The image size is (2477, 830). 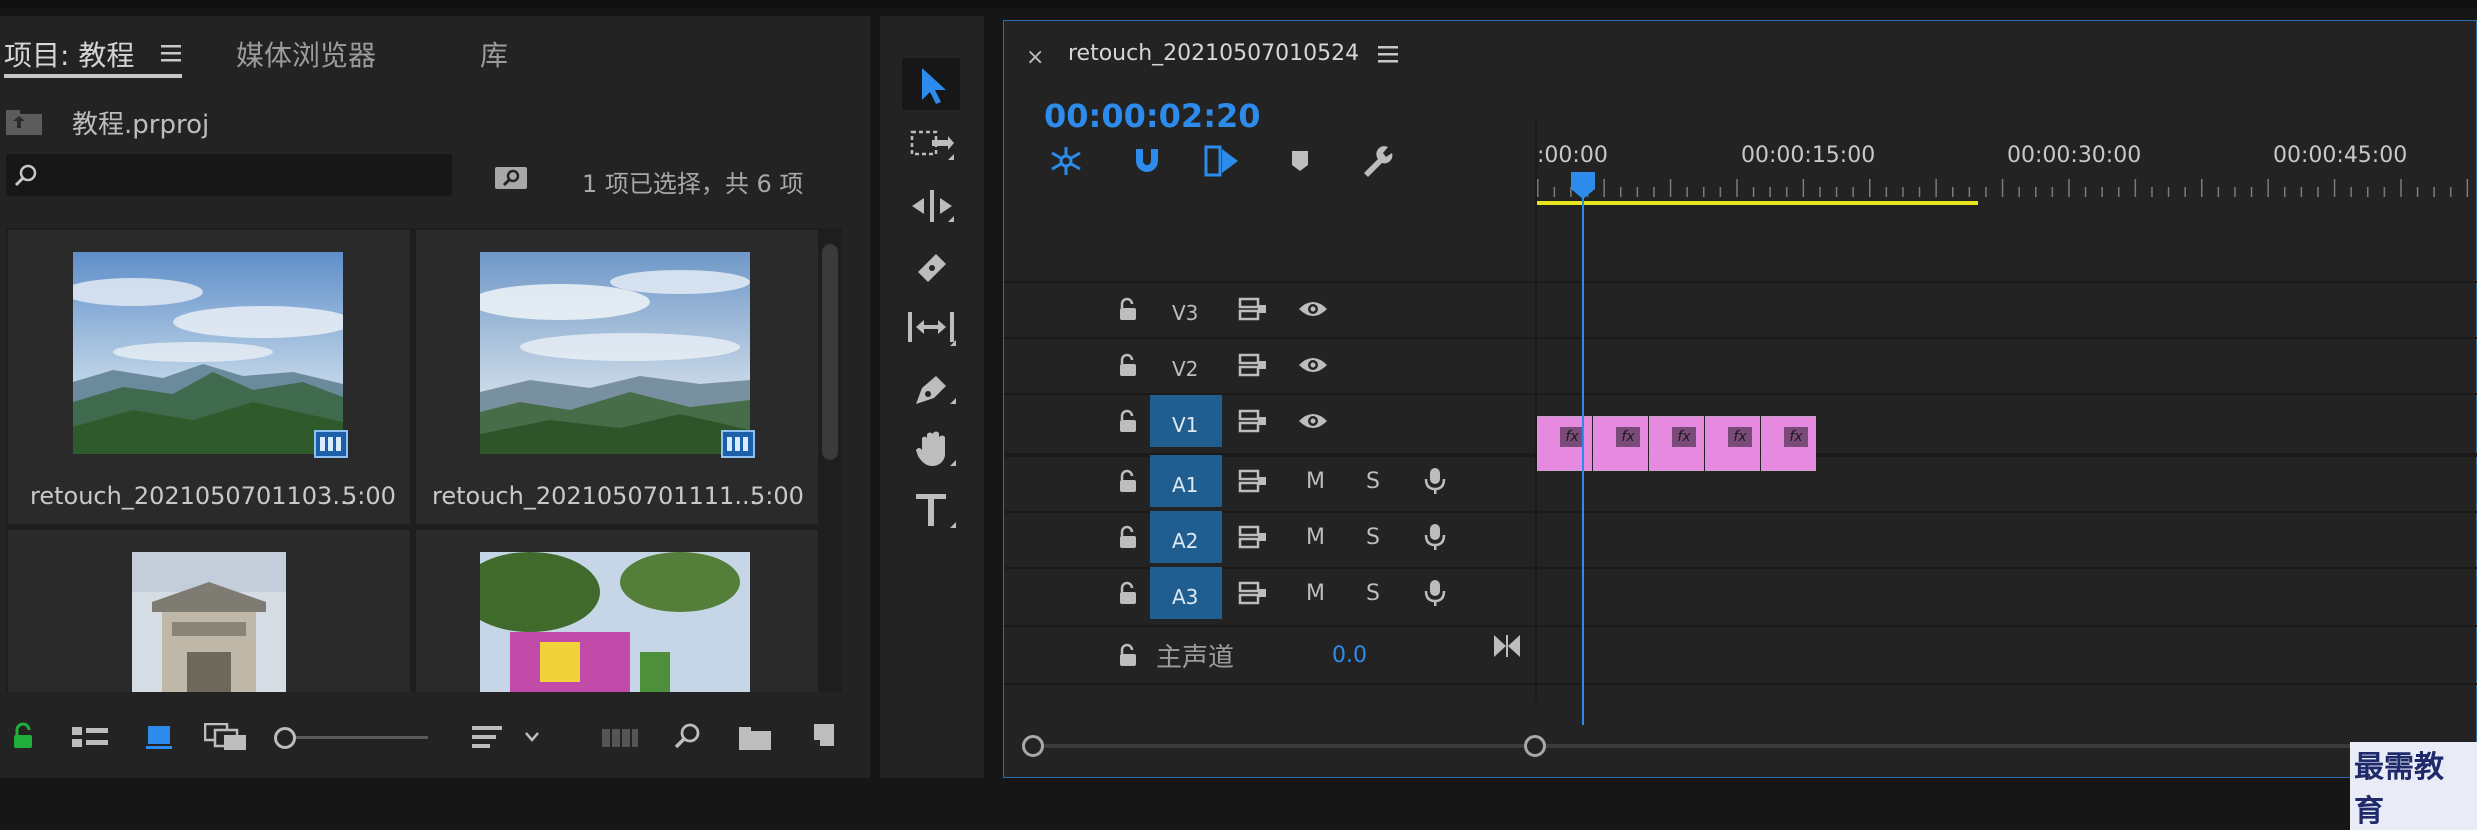 I want to click on linked-selection-icon, so click(x=1222, y=161).